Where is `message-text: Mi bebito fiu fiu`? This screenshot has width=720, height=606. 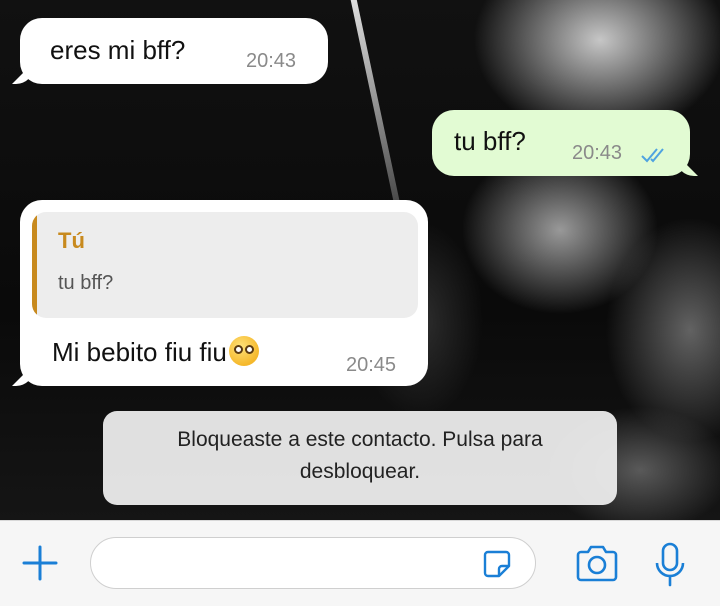 message-text: Mi bebito fiu fiu is located at coordinates (139, 352).